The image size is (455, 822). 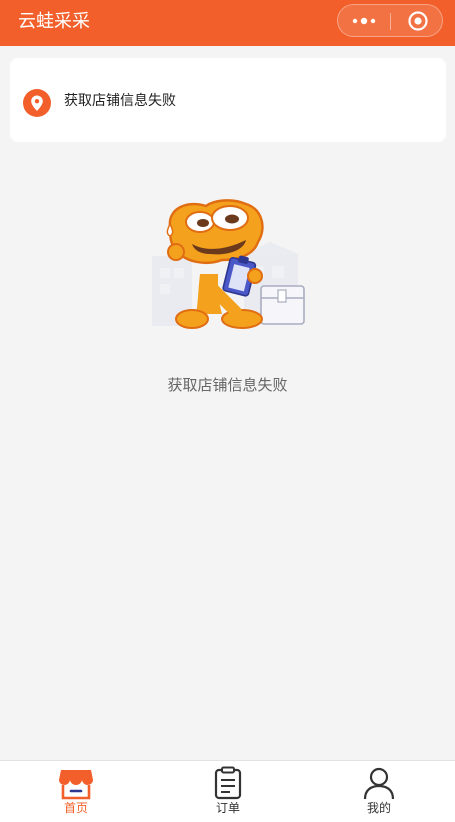 What do you see at coordinates (227, 808) in the screenshot?
I see `tab-orders-label: 订单` at bounding box center [227, 808].